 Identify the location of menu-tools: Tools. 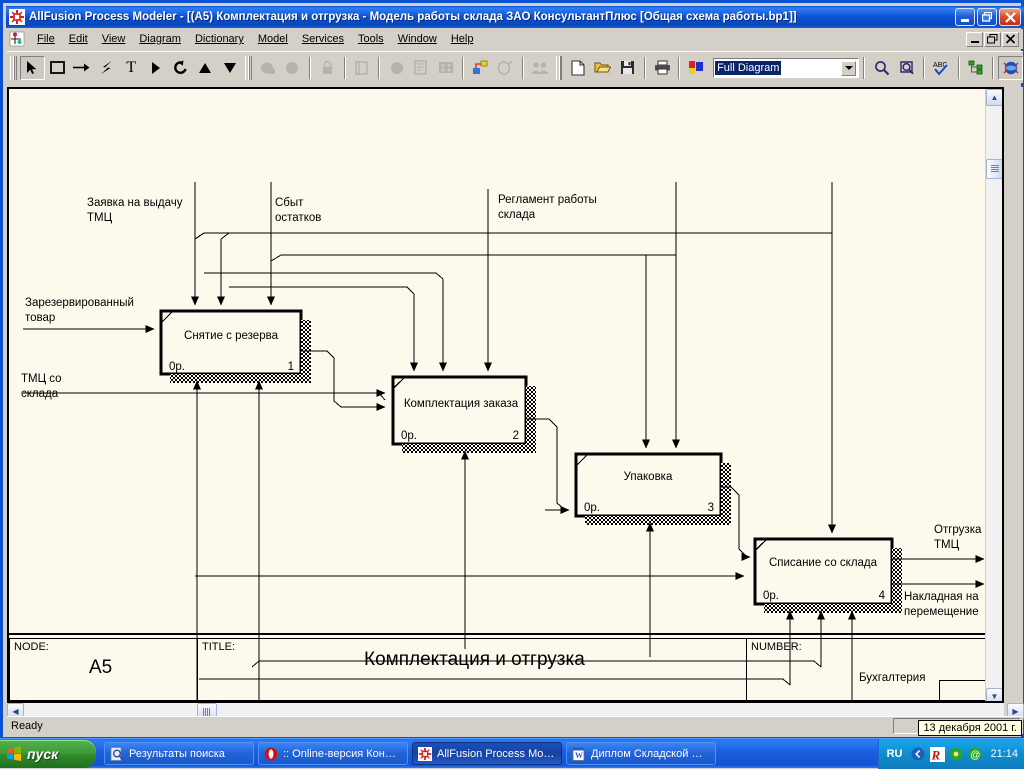
(371, 39).